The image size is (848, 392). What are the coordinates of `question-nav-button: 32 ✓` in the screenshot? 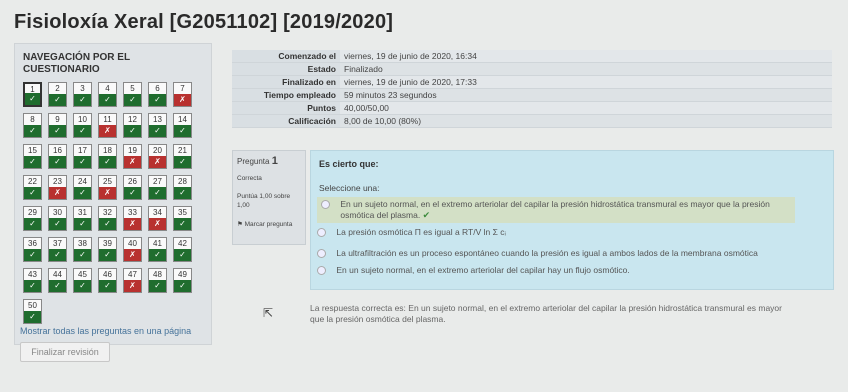 It's located at (107, 218).